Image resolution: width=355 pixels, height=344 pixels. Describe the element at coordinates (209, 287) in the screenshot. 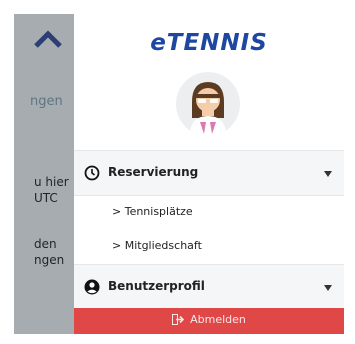

I see `menu-benutzerprofil: Benutzerprofil` at that location.